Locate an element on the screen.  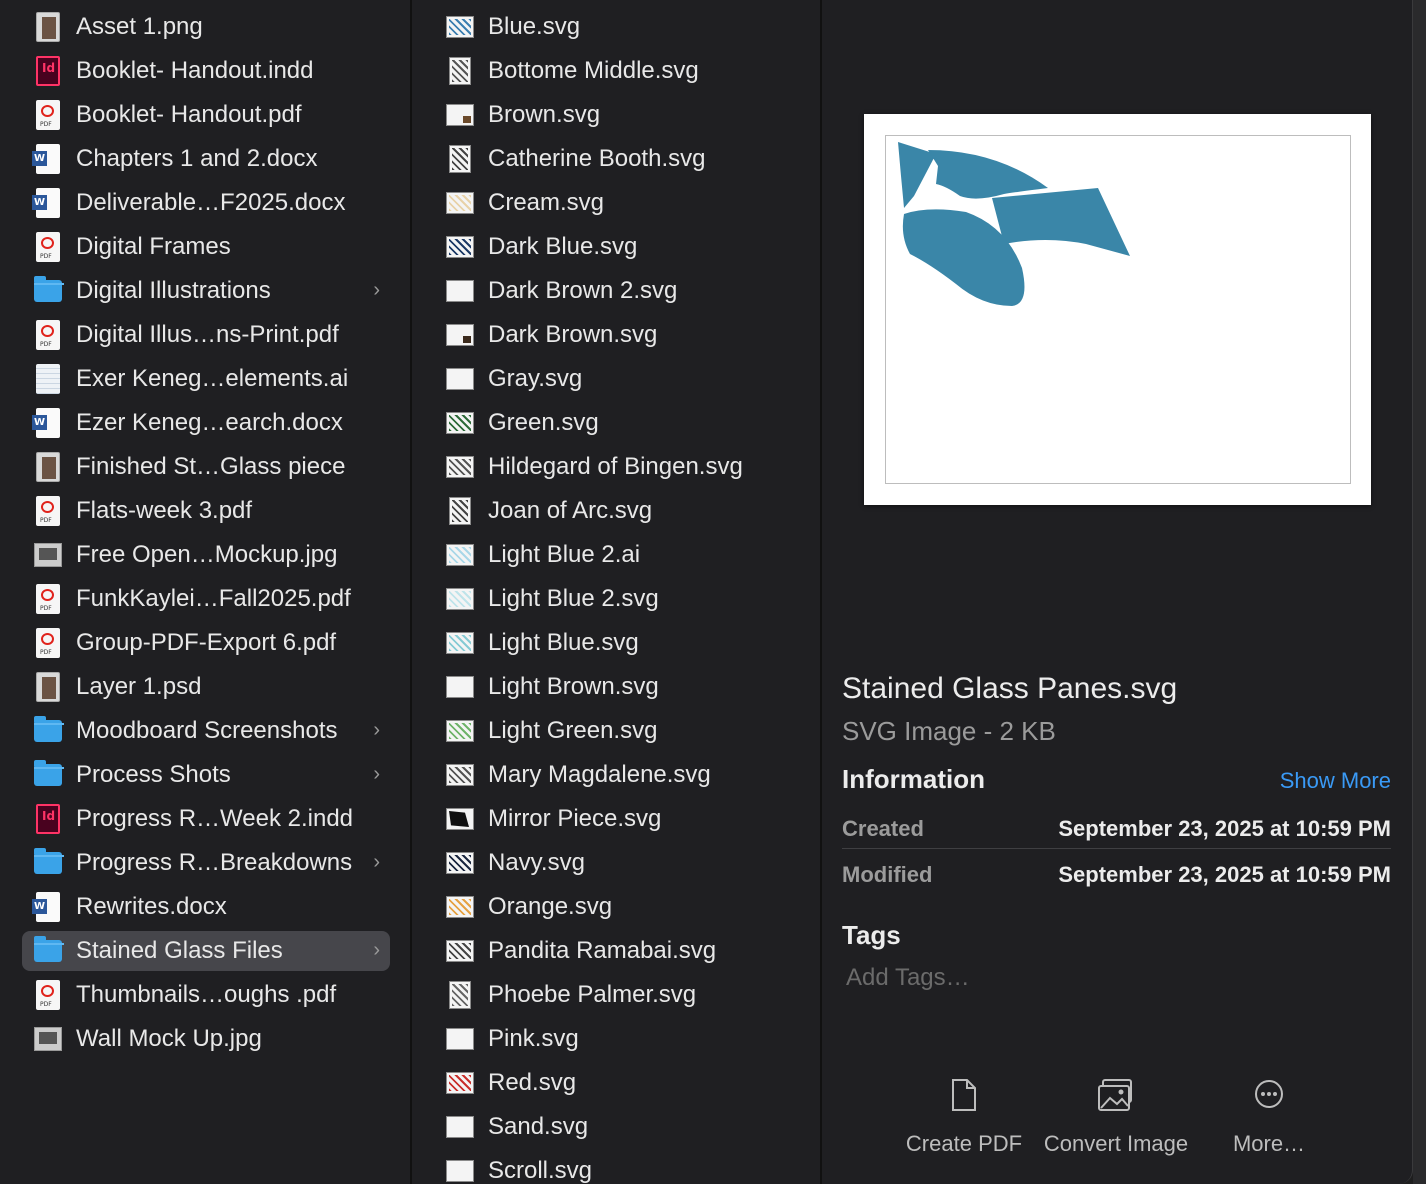
list-item: Dark Brown.svg is located at coordinates (619, 335).